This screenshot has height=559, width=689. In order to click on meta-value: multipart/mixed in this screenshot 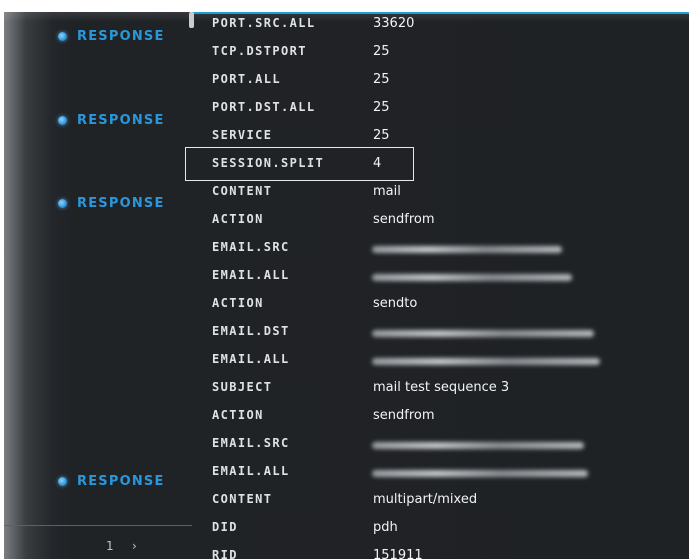, I will do `click(425, 499)`.